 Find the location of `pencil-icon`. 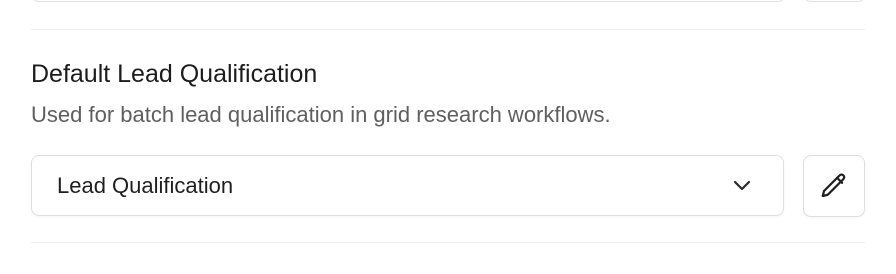

pencil-icon is located at coordinates (833, 185).